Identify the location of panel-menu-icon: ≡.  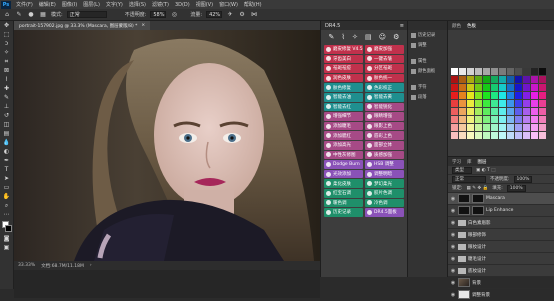
(402, 26).